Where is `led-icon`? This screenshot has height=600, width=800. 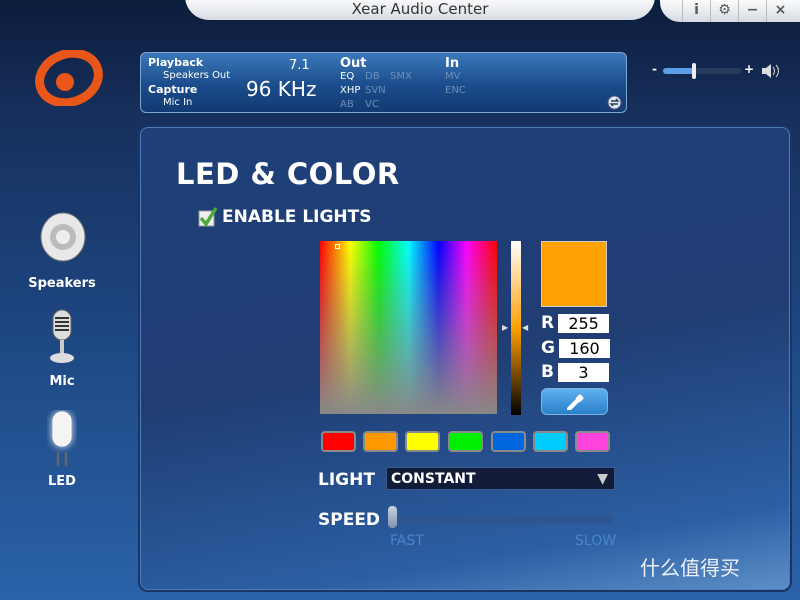
led-icon is located at coordinates (62, 438).